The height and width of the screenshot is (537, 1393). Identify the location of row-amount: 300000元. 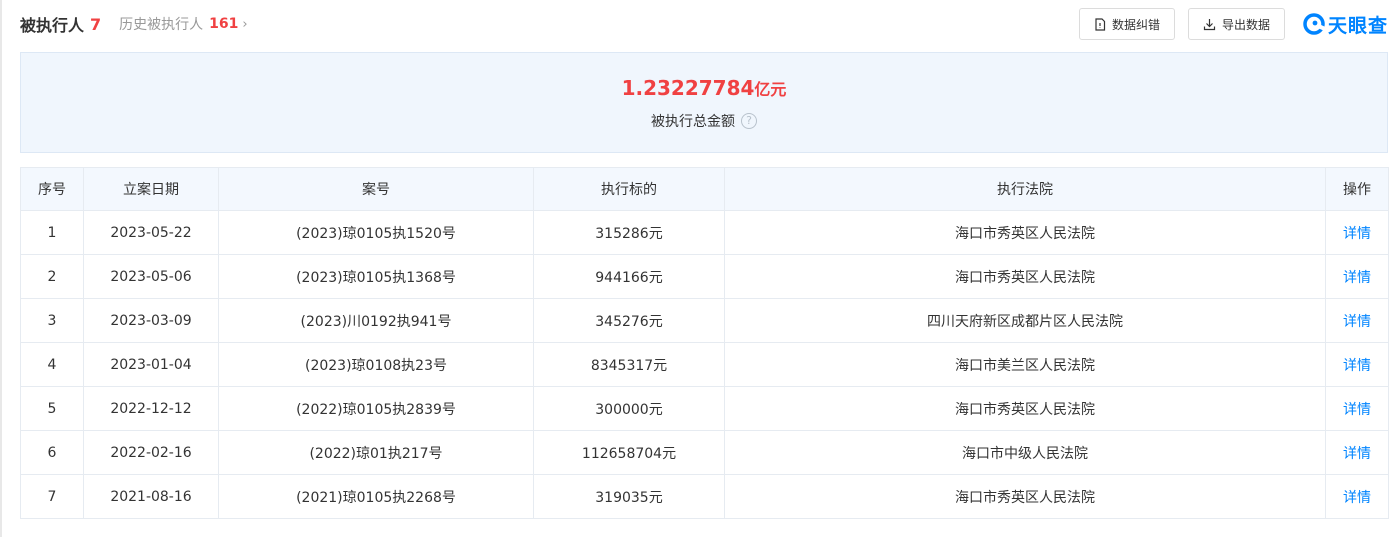
(629, 408).